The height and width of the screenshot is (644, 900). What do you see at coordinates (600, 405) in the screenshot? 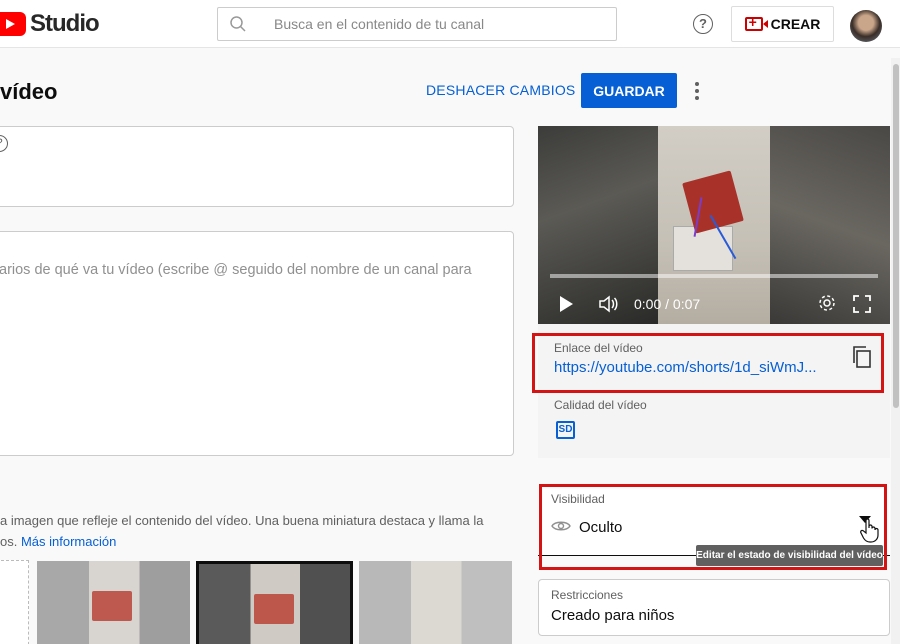
I see `video-quality-label: Calidad del vídeo` at bounding box center [600, 405].